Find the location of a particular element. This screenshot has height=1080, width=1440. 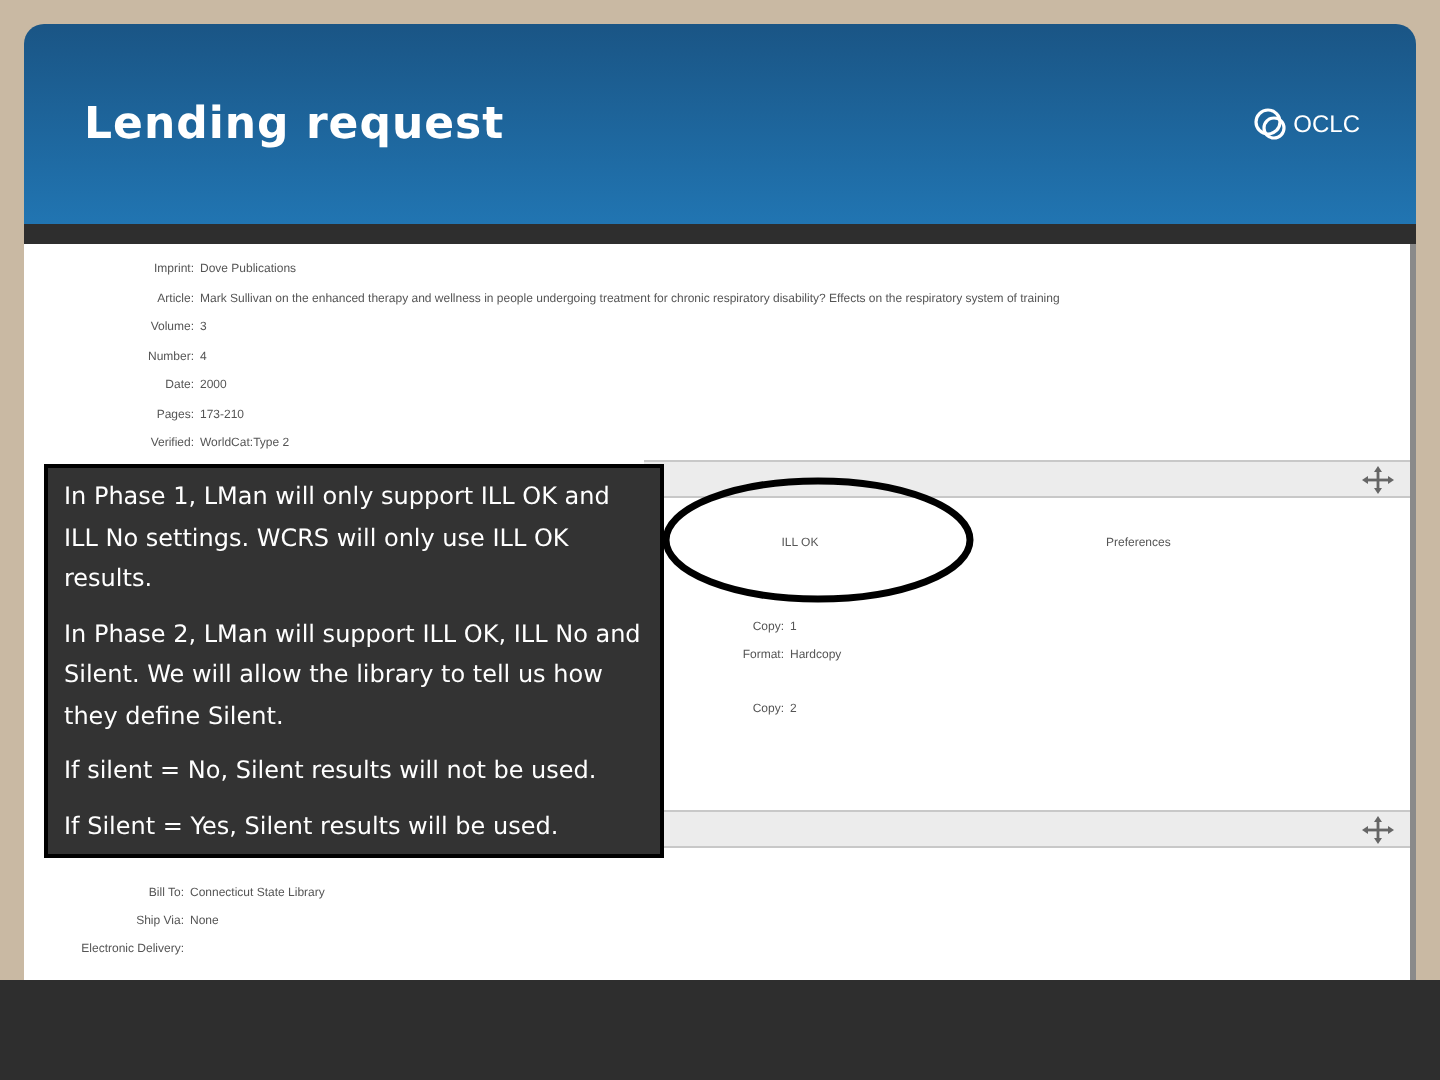

callout-text: If Silent = Yes, Silent results will be used. is located at coordinates (312, 826).